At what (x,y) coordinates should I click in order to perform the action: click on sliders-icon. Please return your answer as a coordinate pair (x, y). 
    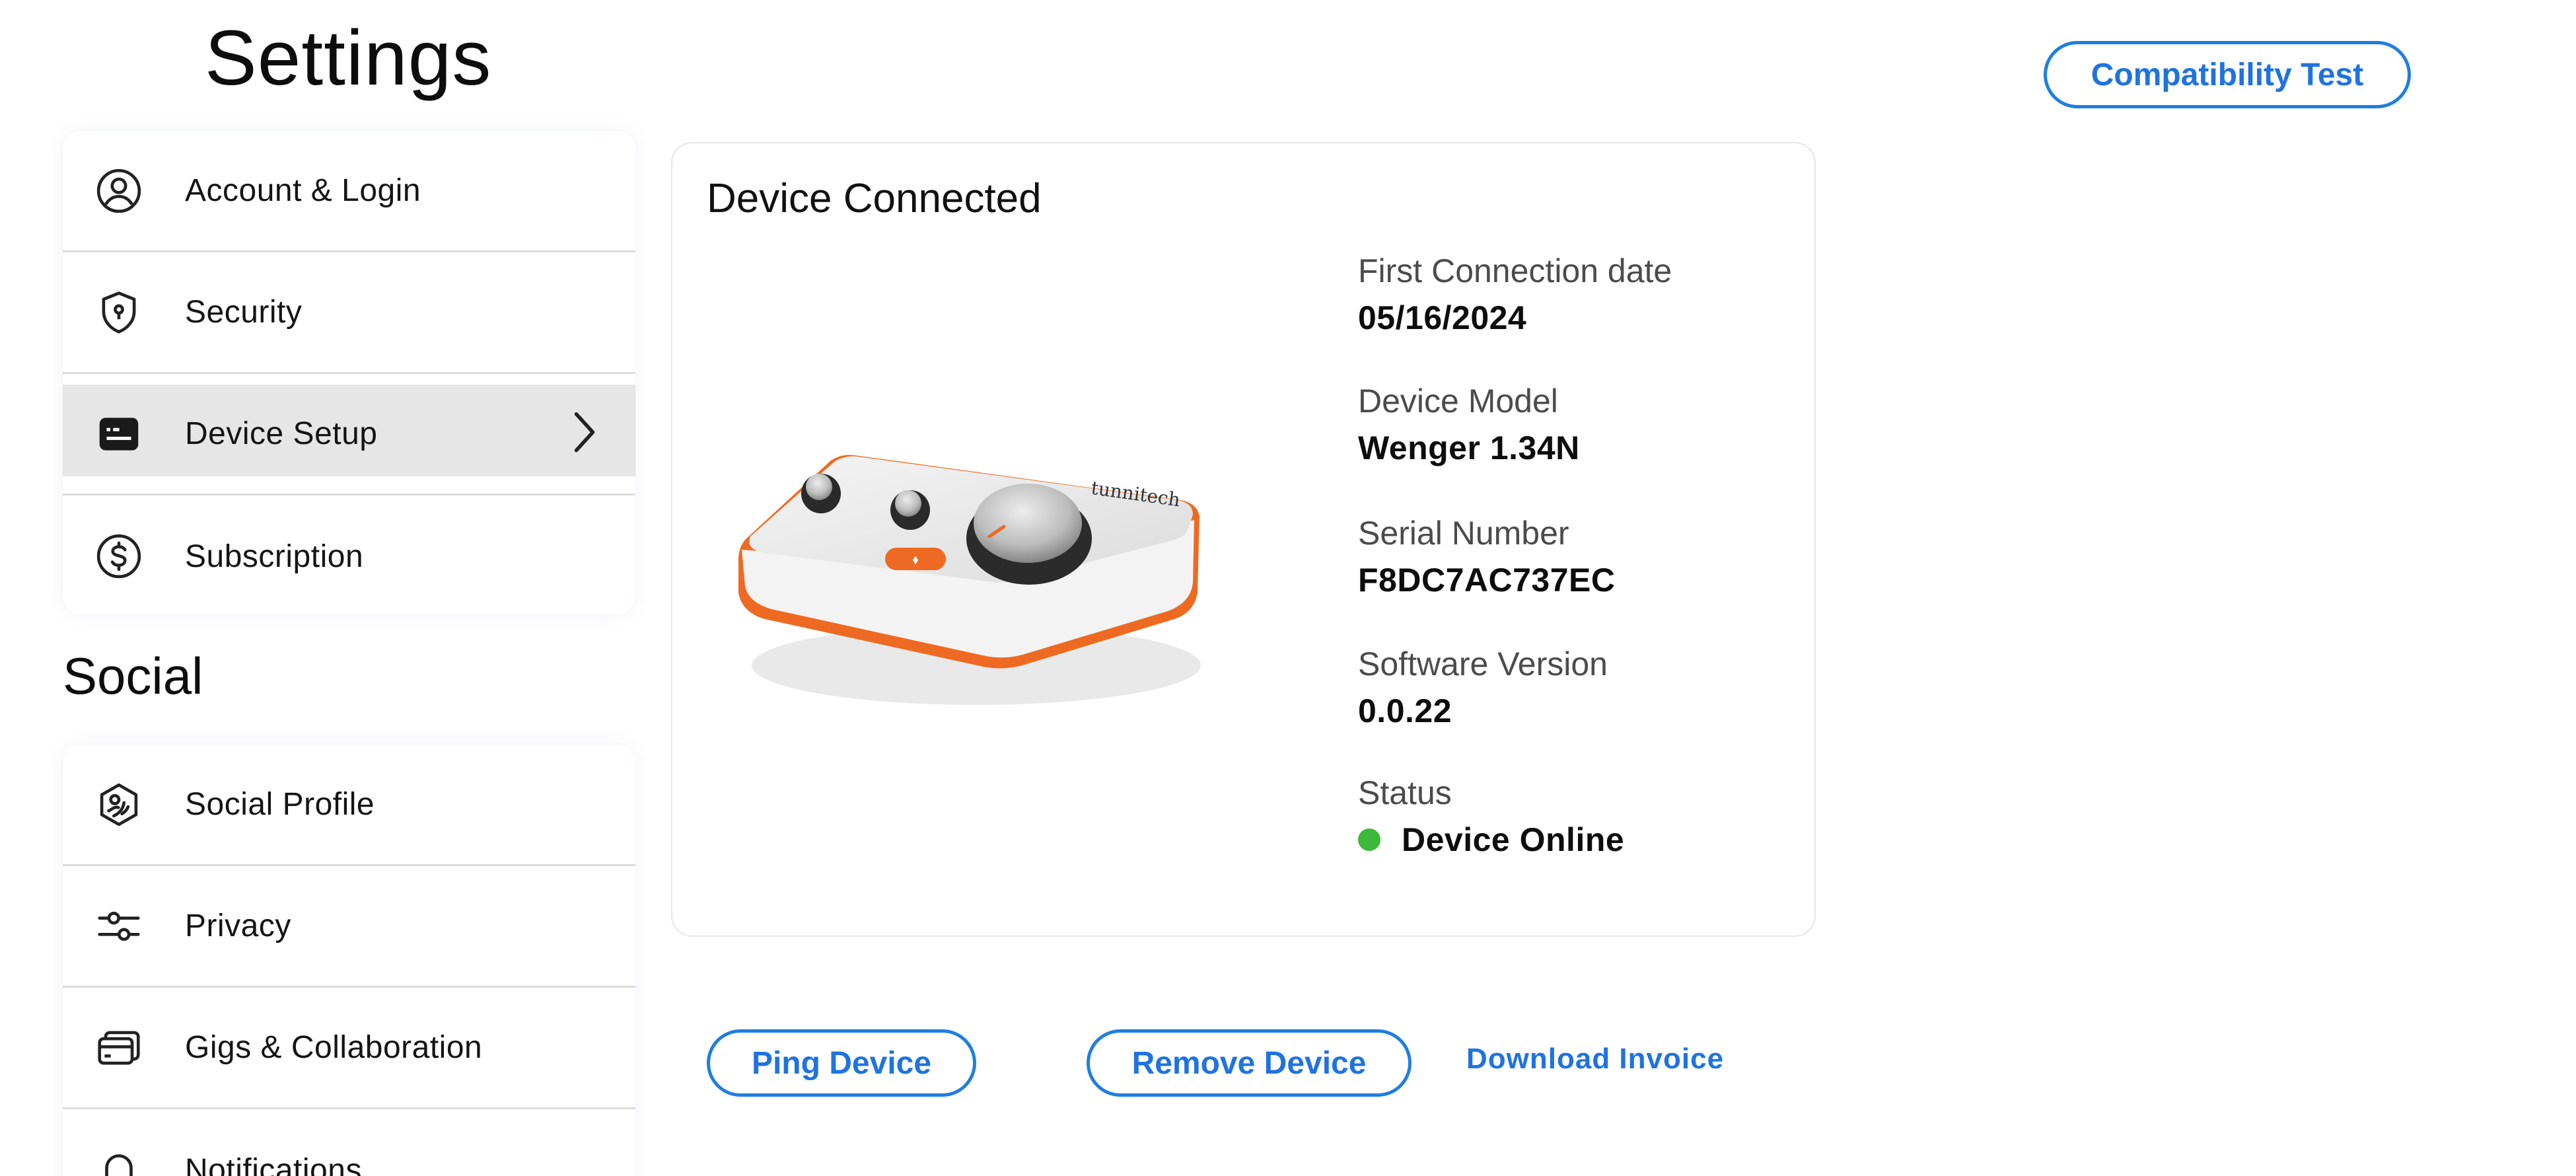
    Looking at the image, I should click on (118, 926).